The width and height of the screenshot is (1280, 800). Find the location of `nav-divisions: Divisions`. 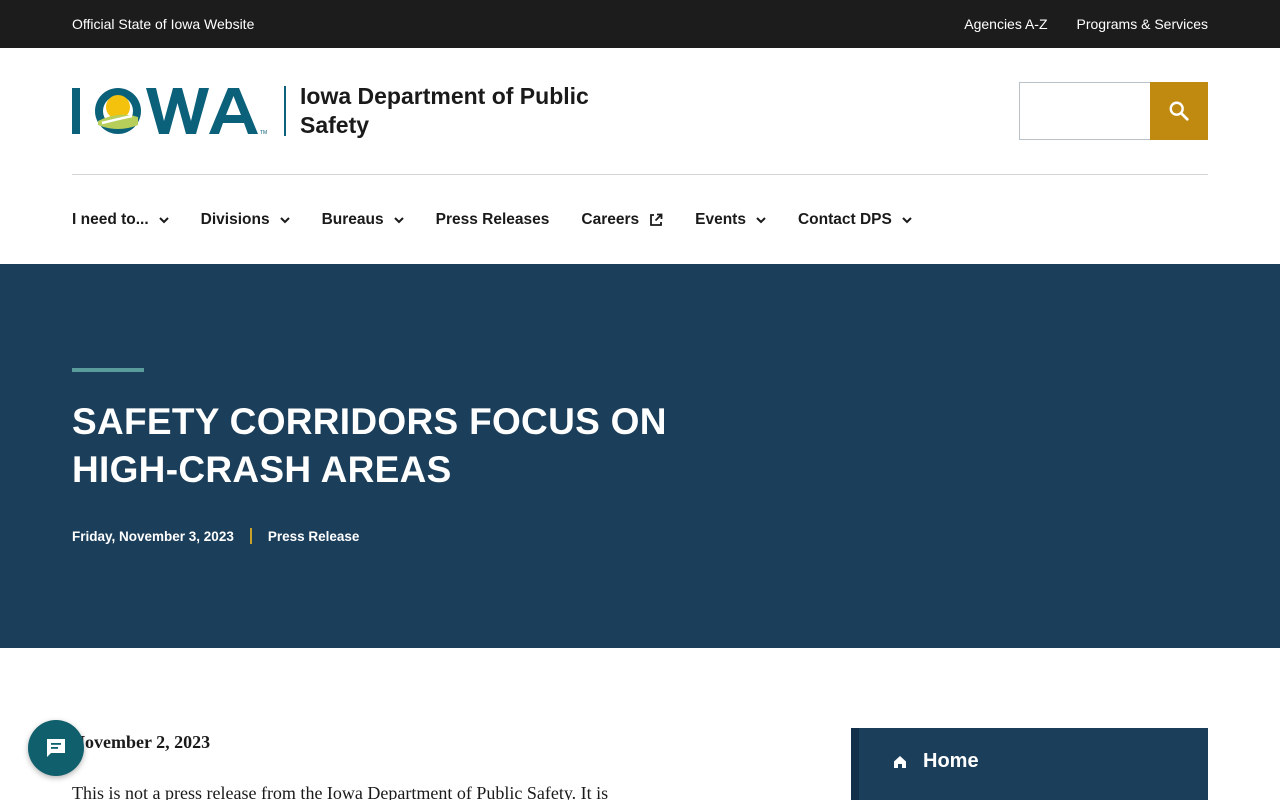

nav-divisions: Divisions is located at coordinates (245, 220).